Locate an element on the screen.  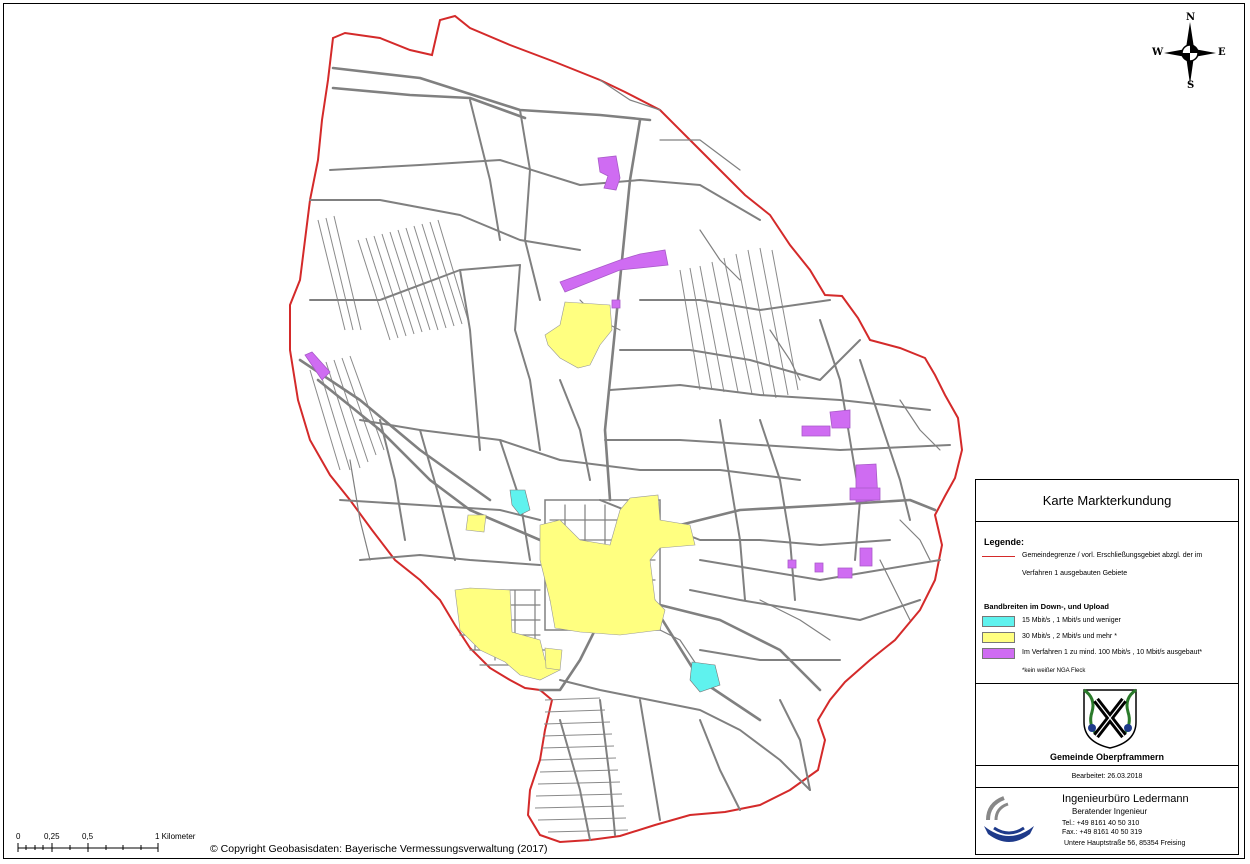
scale-tick-025: 0,25 is located at coordinates (52, 836).